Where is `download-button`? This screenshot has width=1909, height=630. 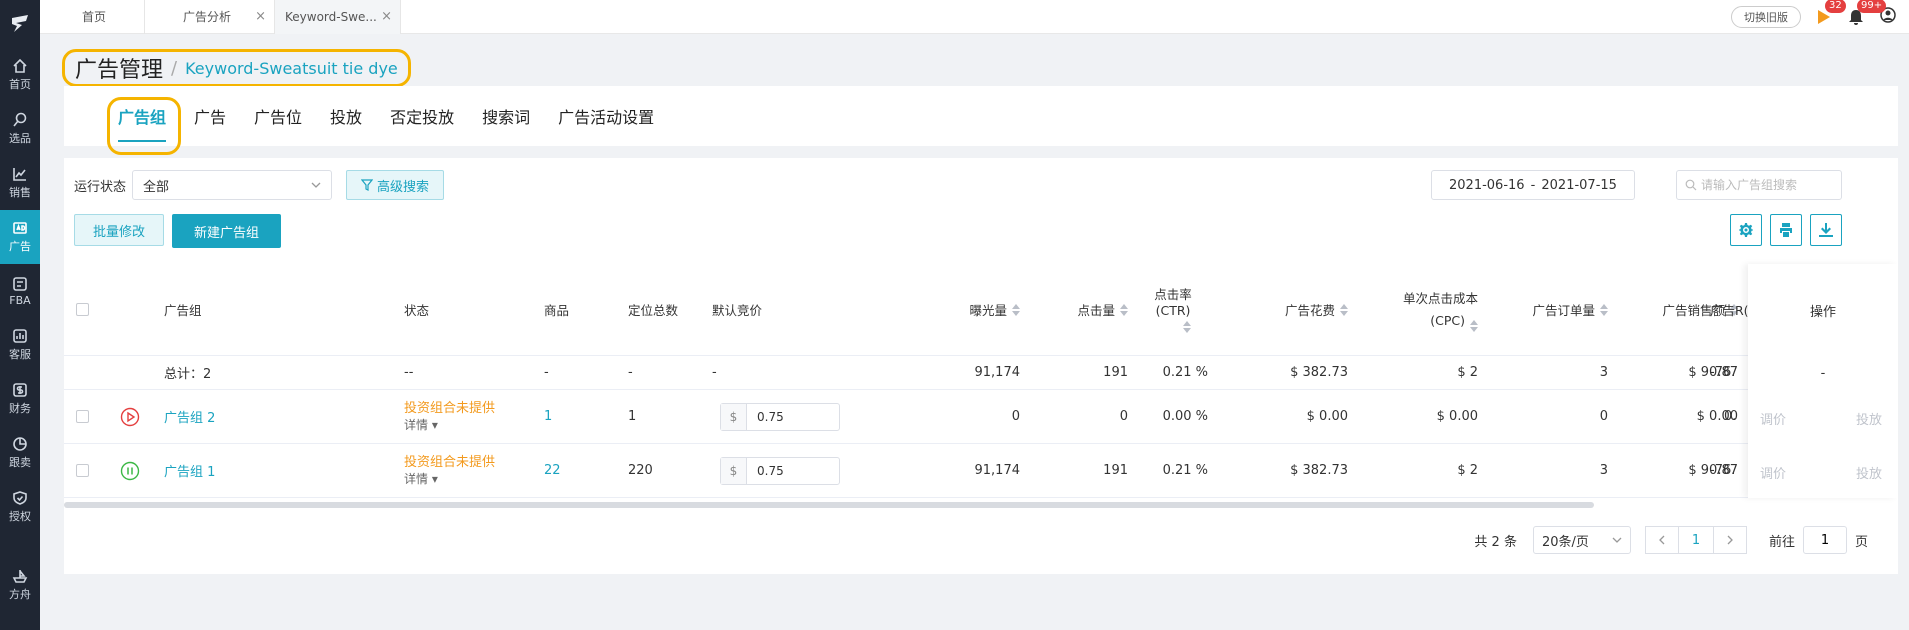
download-button is located at coordinates (1826, 230).